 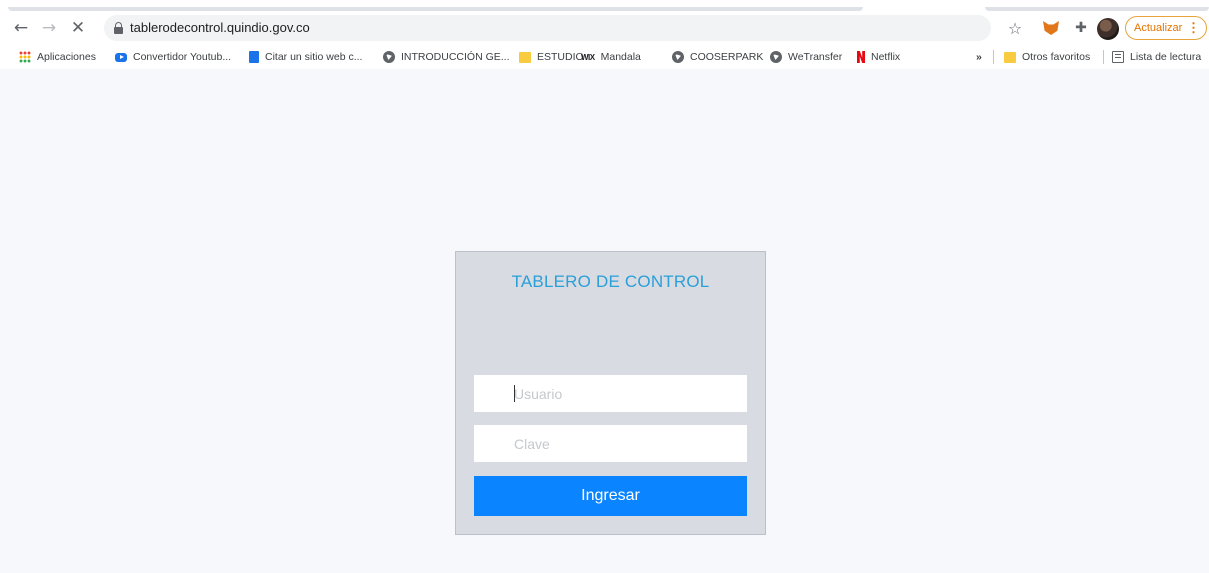 I want to click on bookmark-wetransfer: WeTransfer, so click(x=806, y=57).